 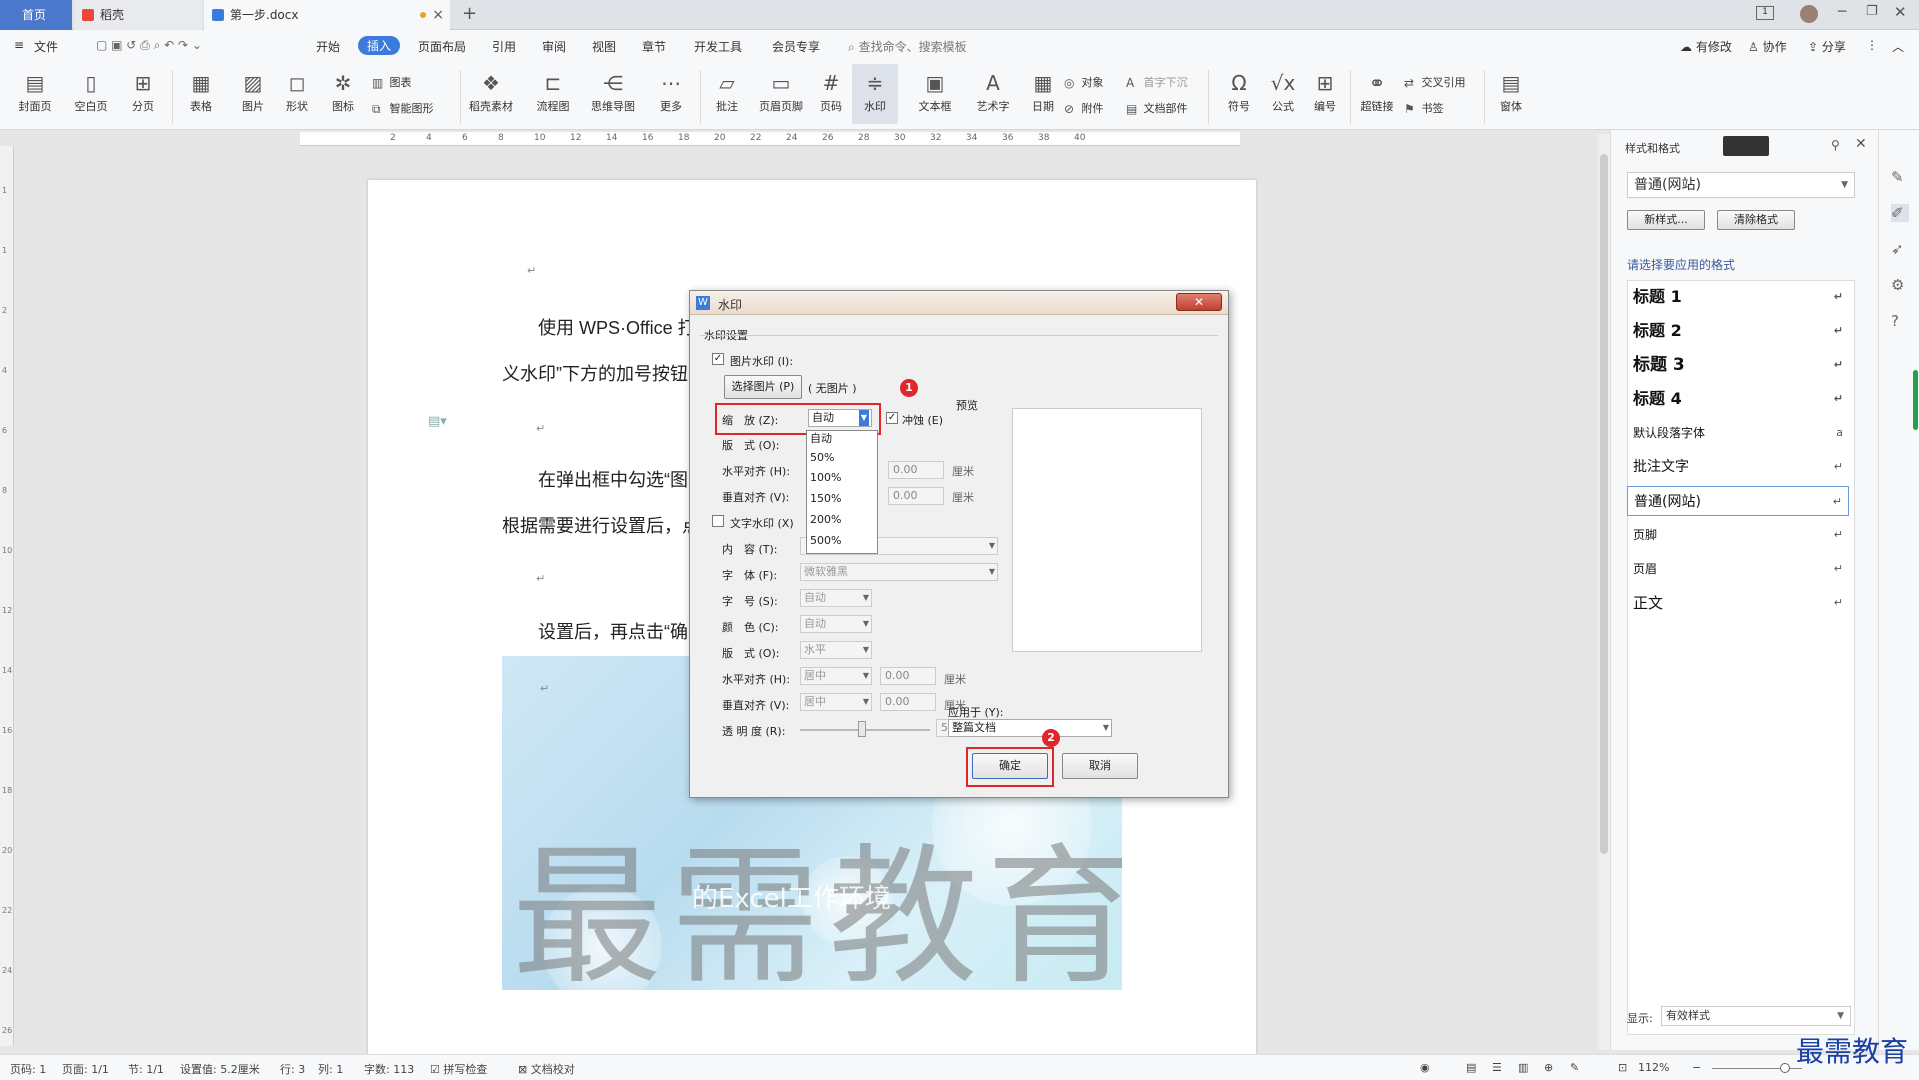 What do you see at coordinates (253, 94) in the screenshot?
I see `picture-button: ▨ 图片` at bounding box center [253, 94].